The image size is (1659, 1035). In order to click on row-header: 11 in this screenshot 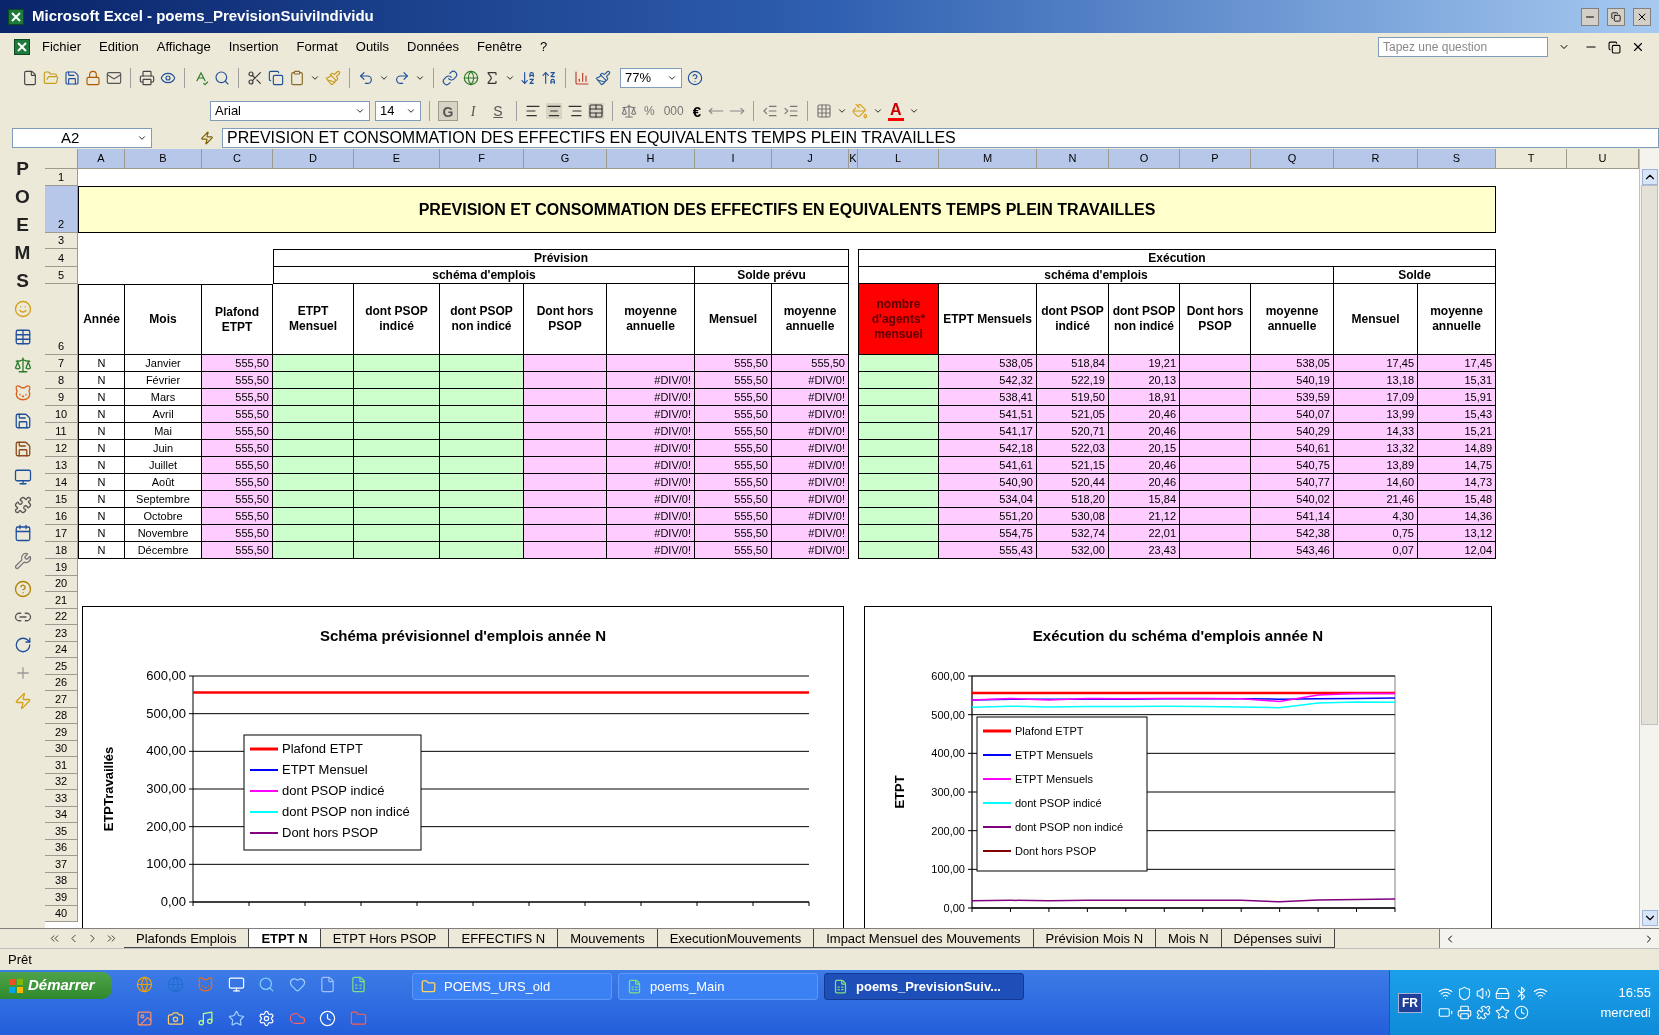, I will do `click(61, 431)`.